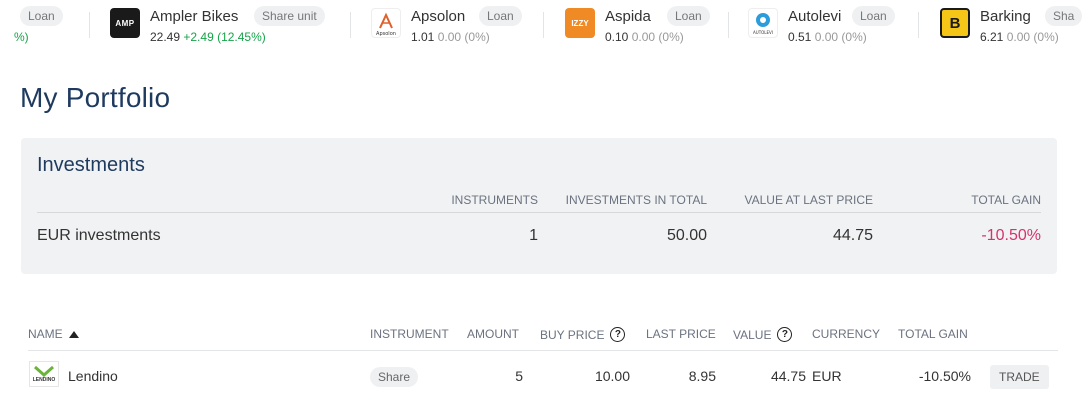 Image resolution: width=1086 pixels, height=396 pixels. What do you see at coordinates (438, 16) in the screenshot?
I see `ticker-name: Apsolon` at bounding box center [438, 16].